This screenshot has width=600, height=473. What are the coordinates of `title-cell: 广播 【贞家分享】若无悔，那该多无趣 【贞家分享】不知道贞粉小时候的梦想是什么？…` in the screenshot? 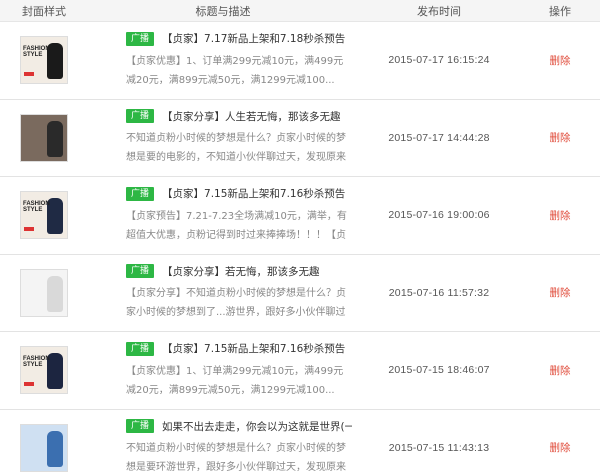 It's located at (223, 292).